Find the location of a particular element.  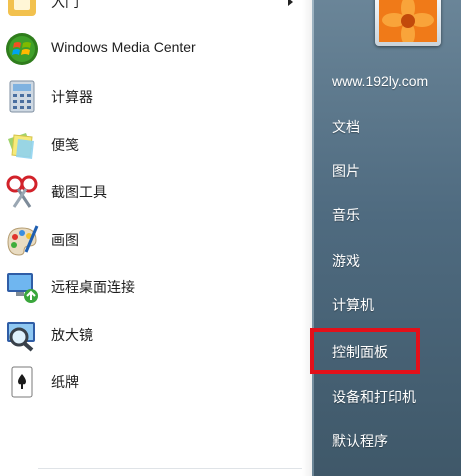

menu-item-label: 放大镜 is located at coordinates (72, 335).